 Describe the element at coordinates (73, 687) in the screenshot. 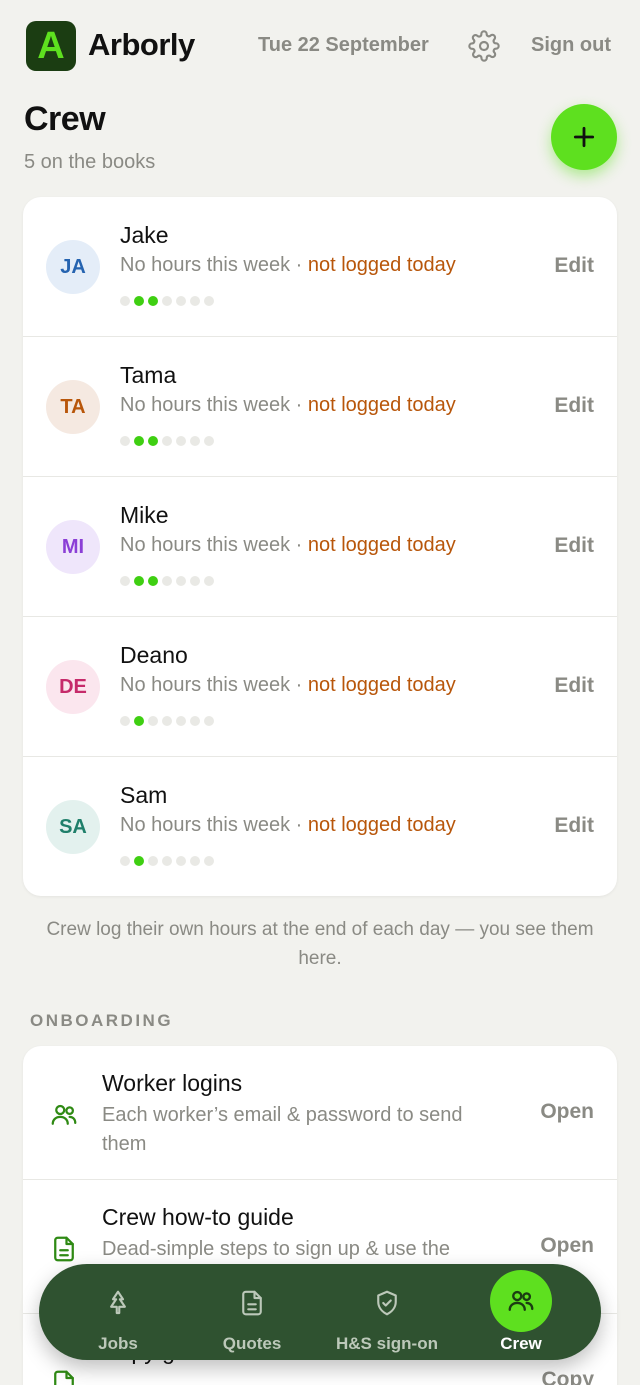

I see `avatar: DE` at that location.